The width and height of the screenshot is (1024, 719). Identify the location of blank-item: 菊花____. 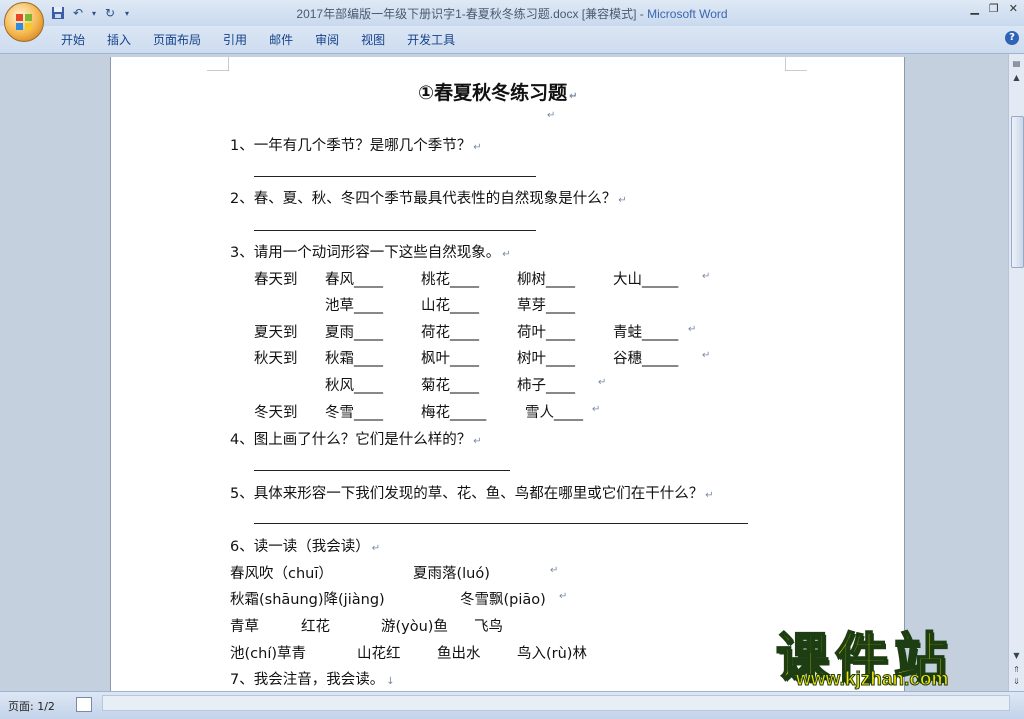
(450, 386).